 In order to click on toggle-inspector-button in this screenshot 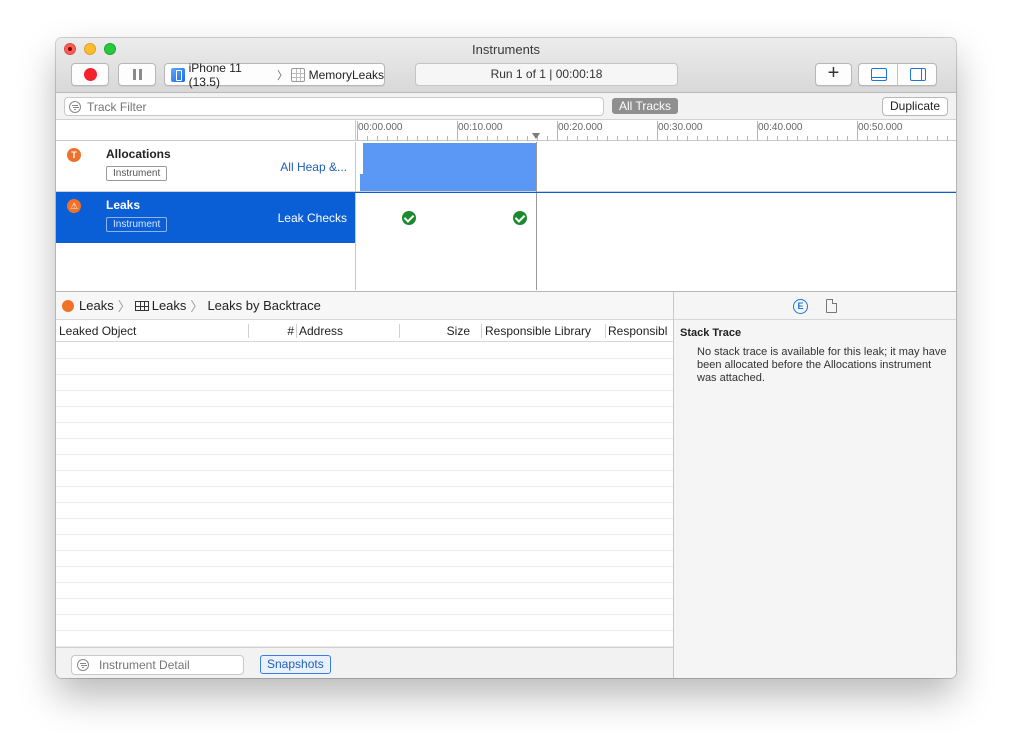, I will do `click(916, 74)`.